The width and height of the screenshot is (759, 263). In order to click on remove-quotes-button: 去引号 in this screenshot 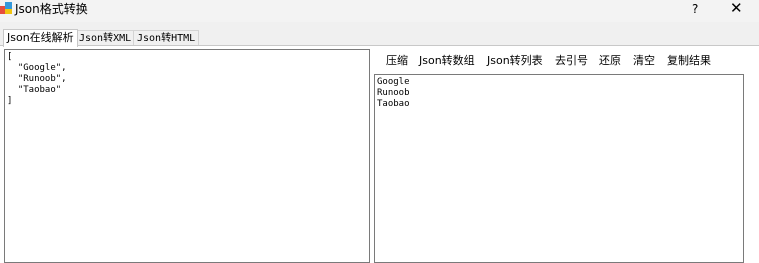, I will do `click(571, 61)`.